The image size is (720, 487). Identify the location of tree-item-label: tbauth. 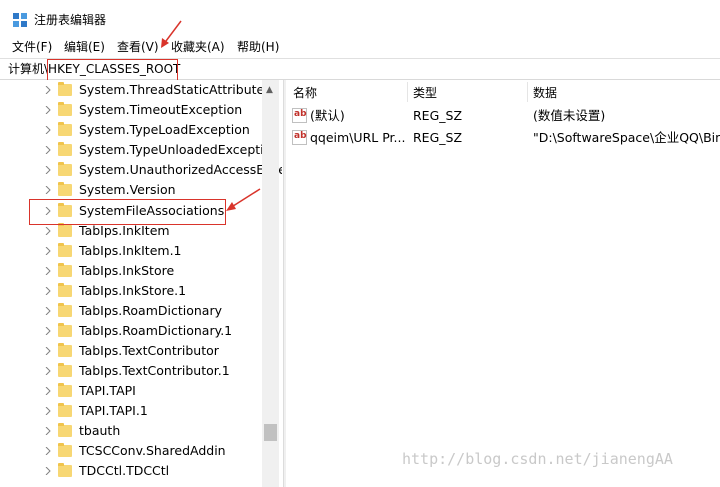
(100, 430).